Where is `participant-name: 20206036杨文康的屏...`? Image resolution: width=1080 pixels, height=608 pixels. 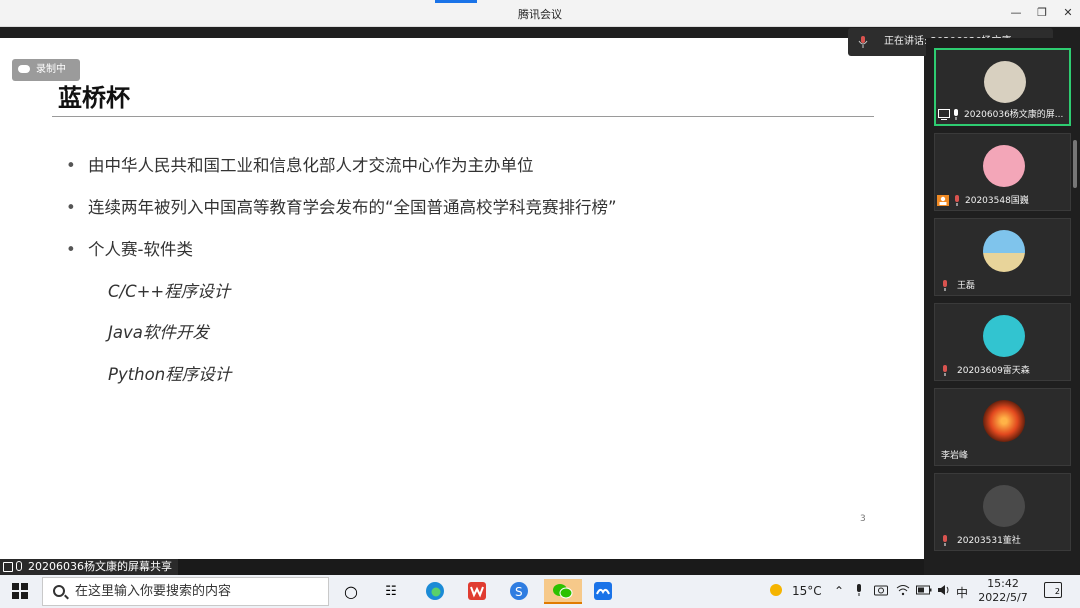 participant-name: 20206036杨文康的屏... is located at coordinates (1014, 115).